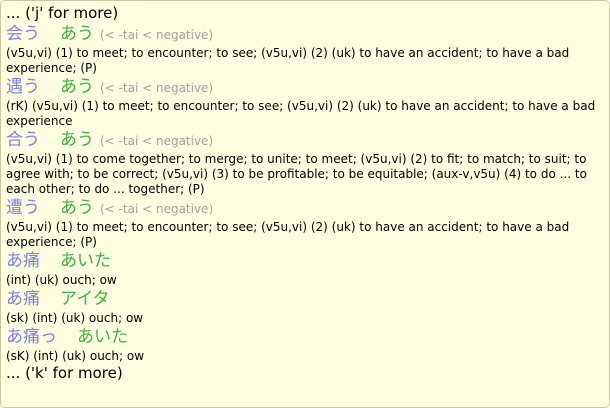 The image size is (610, 408). I want to click on more-previous-hint: ... ('j' for more), so click(62, 13).